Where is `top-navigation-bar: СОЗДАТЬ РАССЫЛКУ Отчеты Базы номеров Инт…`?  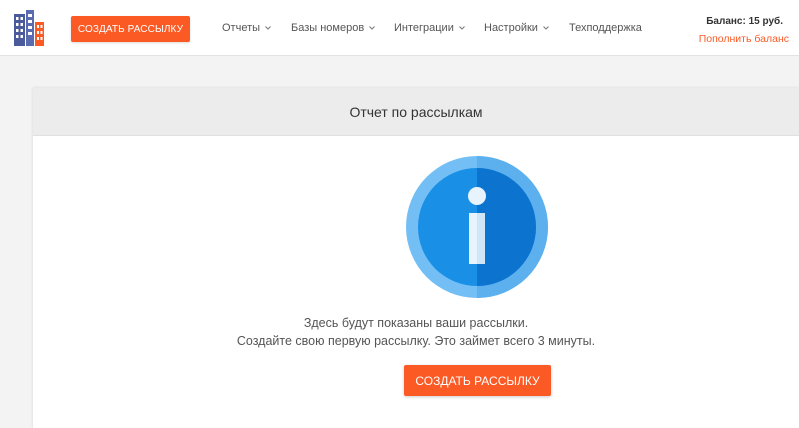
top-navigation-bar: СОЗДАТЬ РАССЫЛКУ Отчеты Базы номеров Инт… is located at coordinates (399, 28).